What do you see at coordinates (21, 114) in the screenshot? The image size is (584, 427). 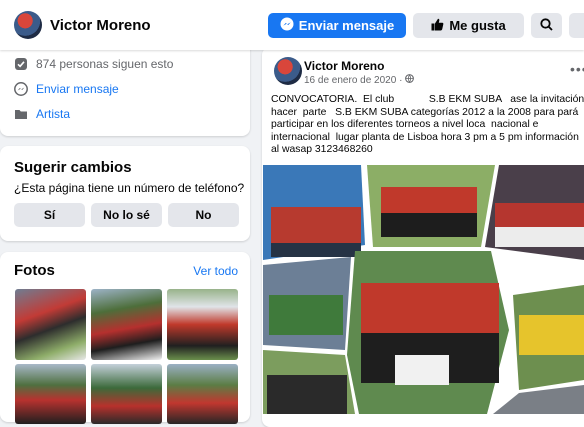 I see `category-icon` at bounding box center [21, 114].